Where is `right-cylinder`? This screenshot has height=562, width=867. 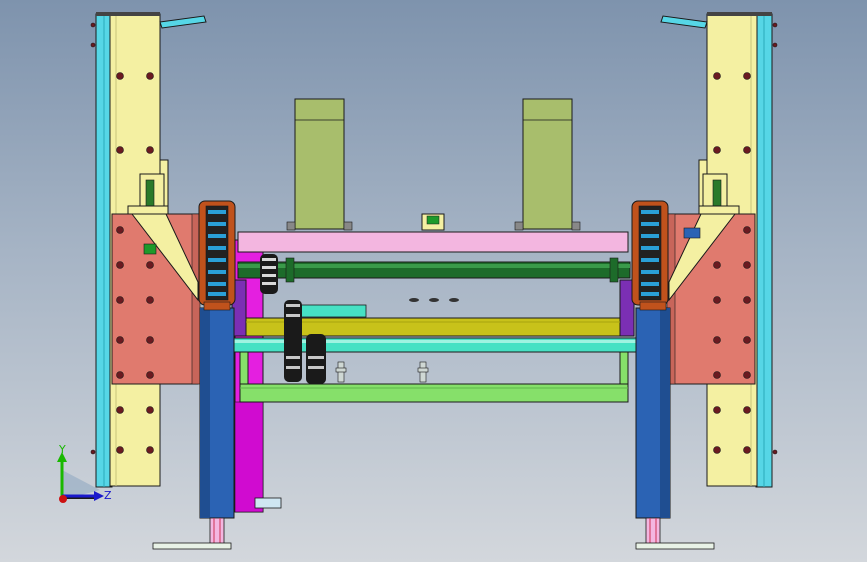 right-cylinder is located at coordinates (547, 164).